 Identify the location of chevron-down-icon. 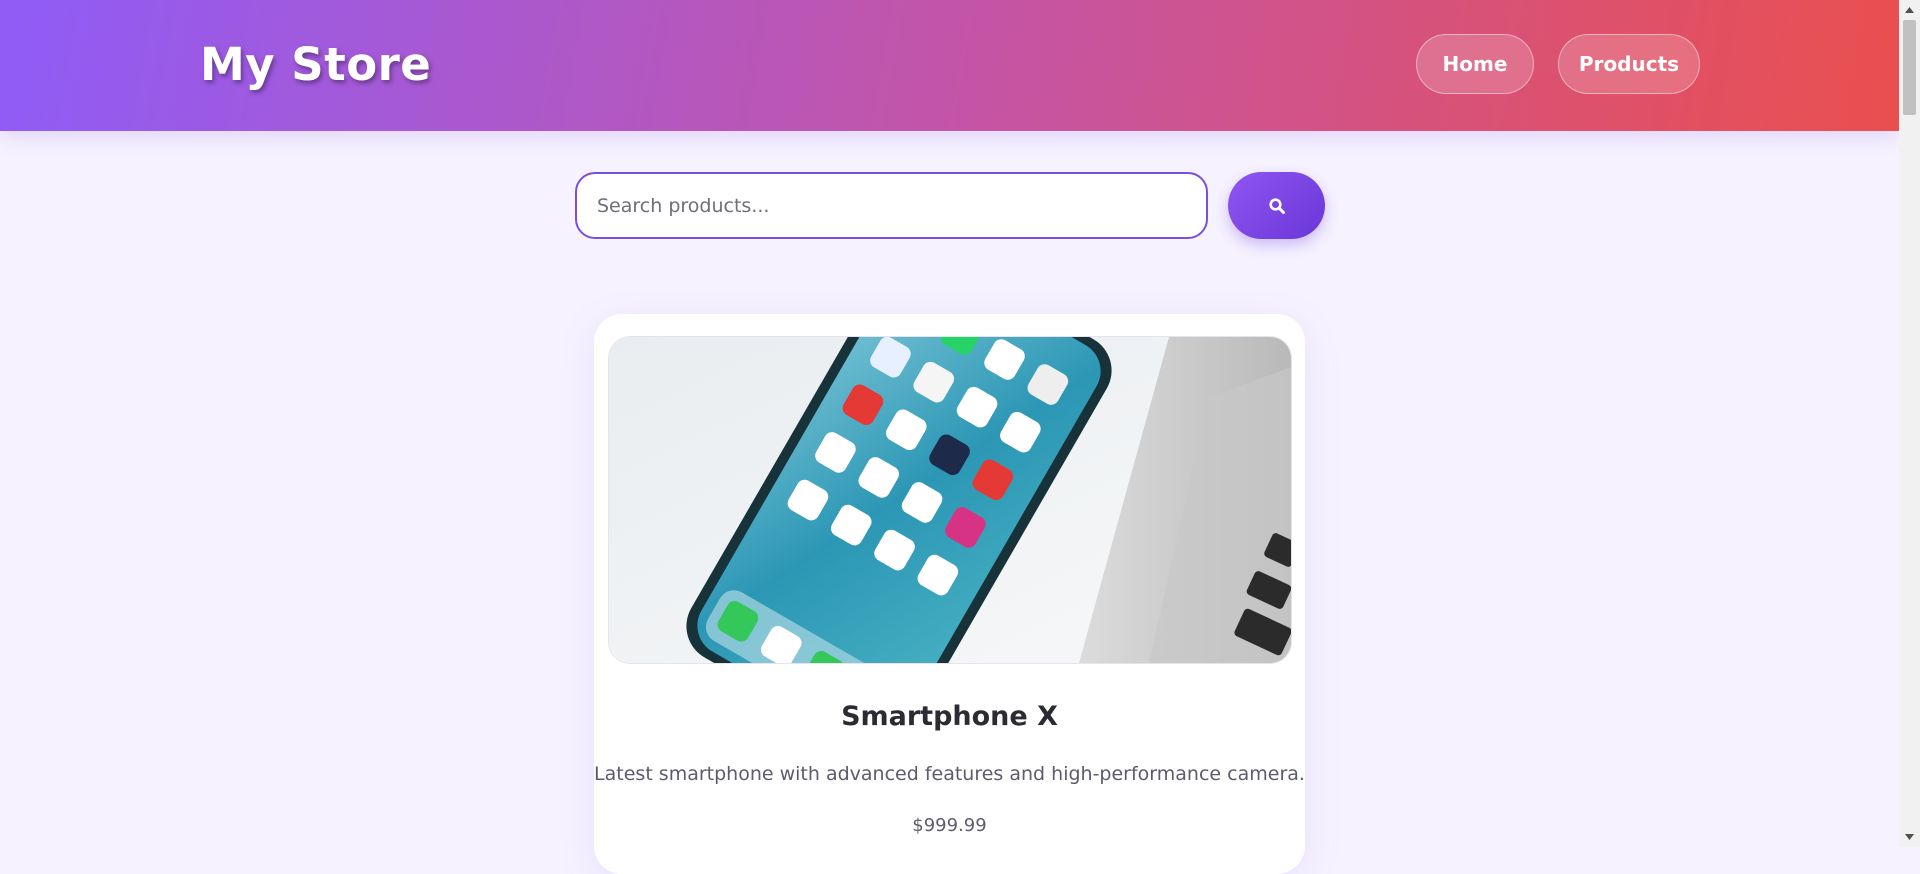
(1909, 837).